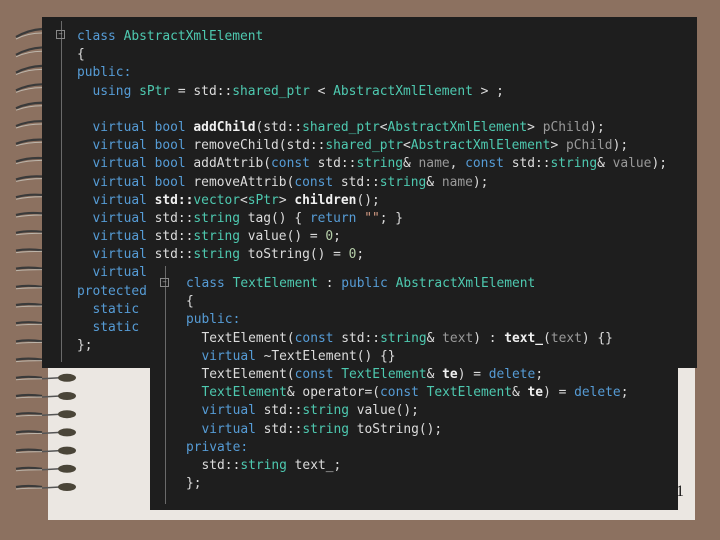  I want to click on code-line: public:, so click(407, 320).